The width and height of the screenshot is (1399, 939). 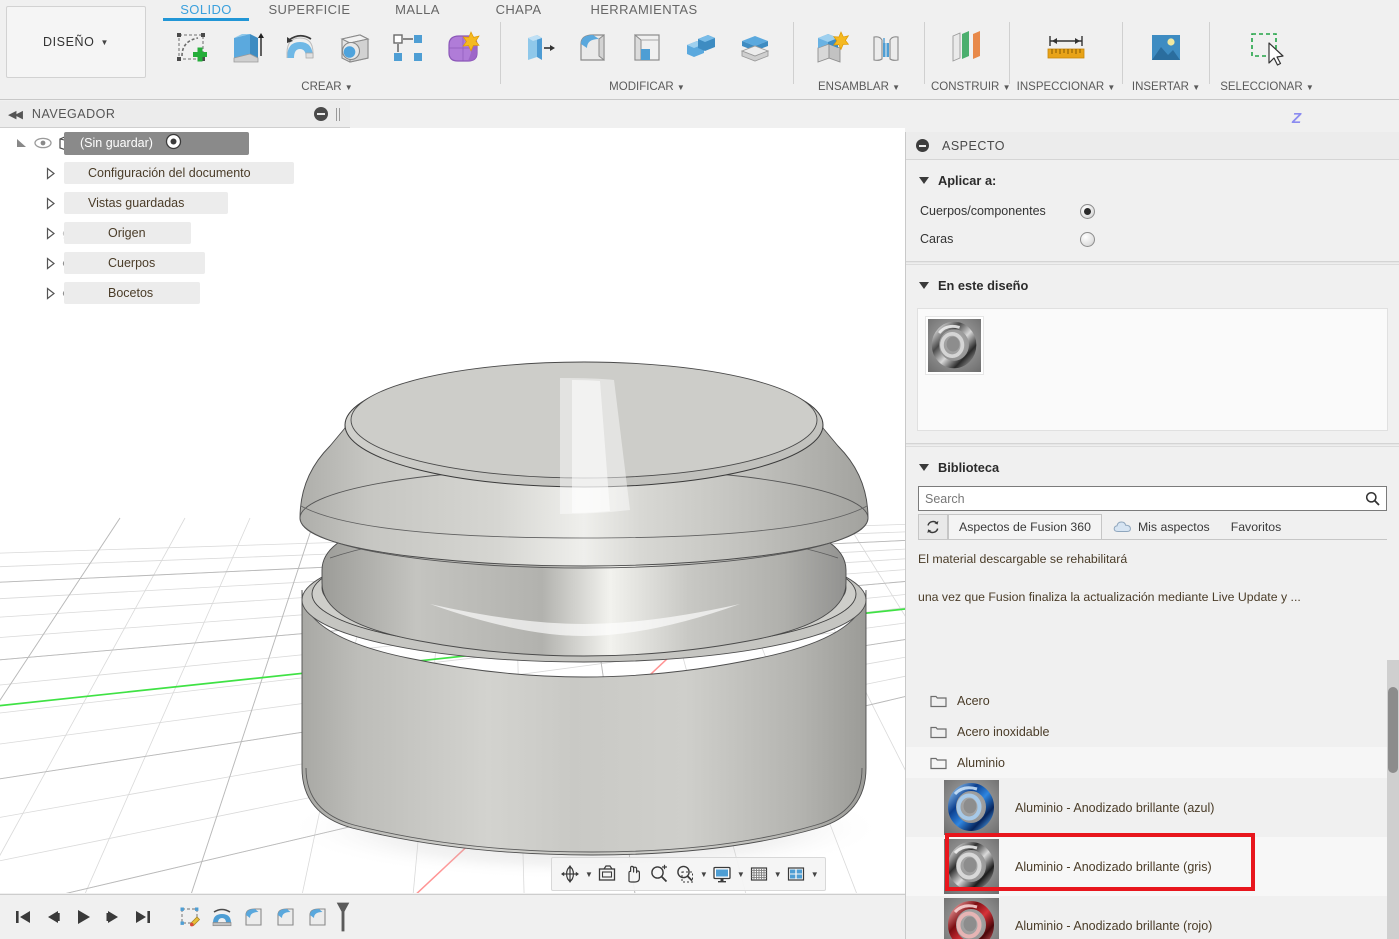 I want to click on ribbon-group-inspeccionar-label: INSPECCIONAR ▼, so click(x=1066, y=87).